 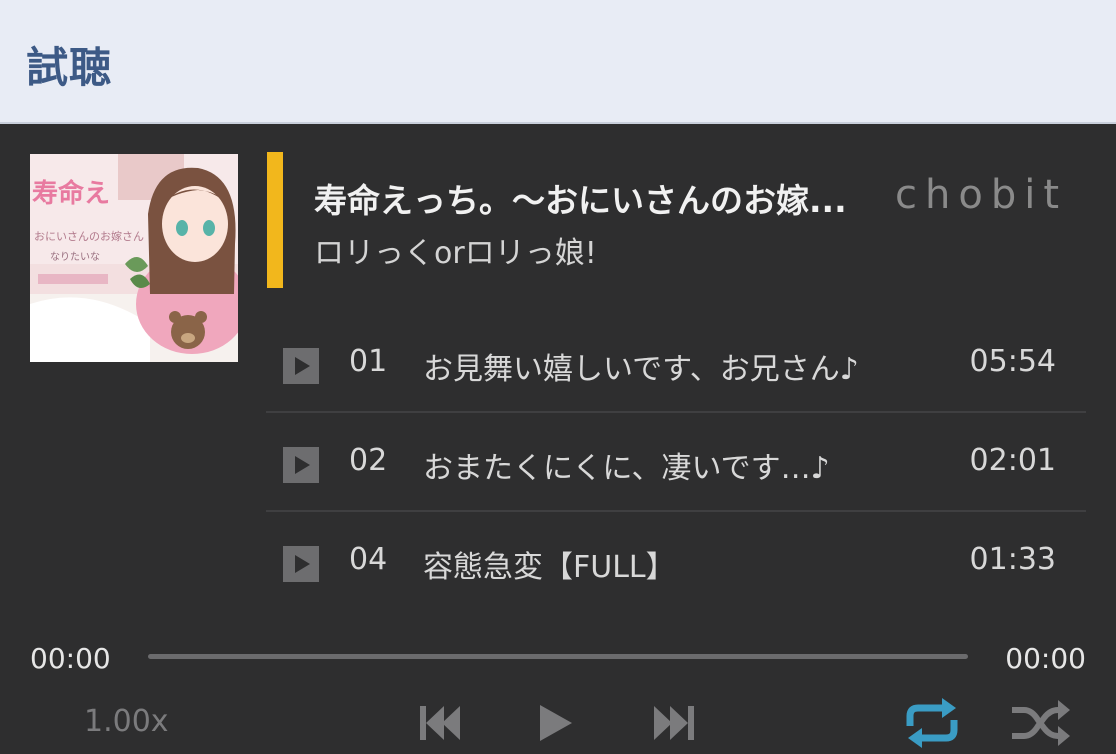 I want to click on track-title: おまたくにくに、凄いです…♪, so click(x=626, y=468).